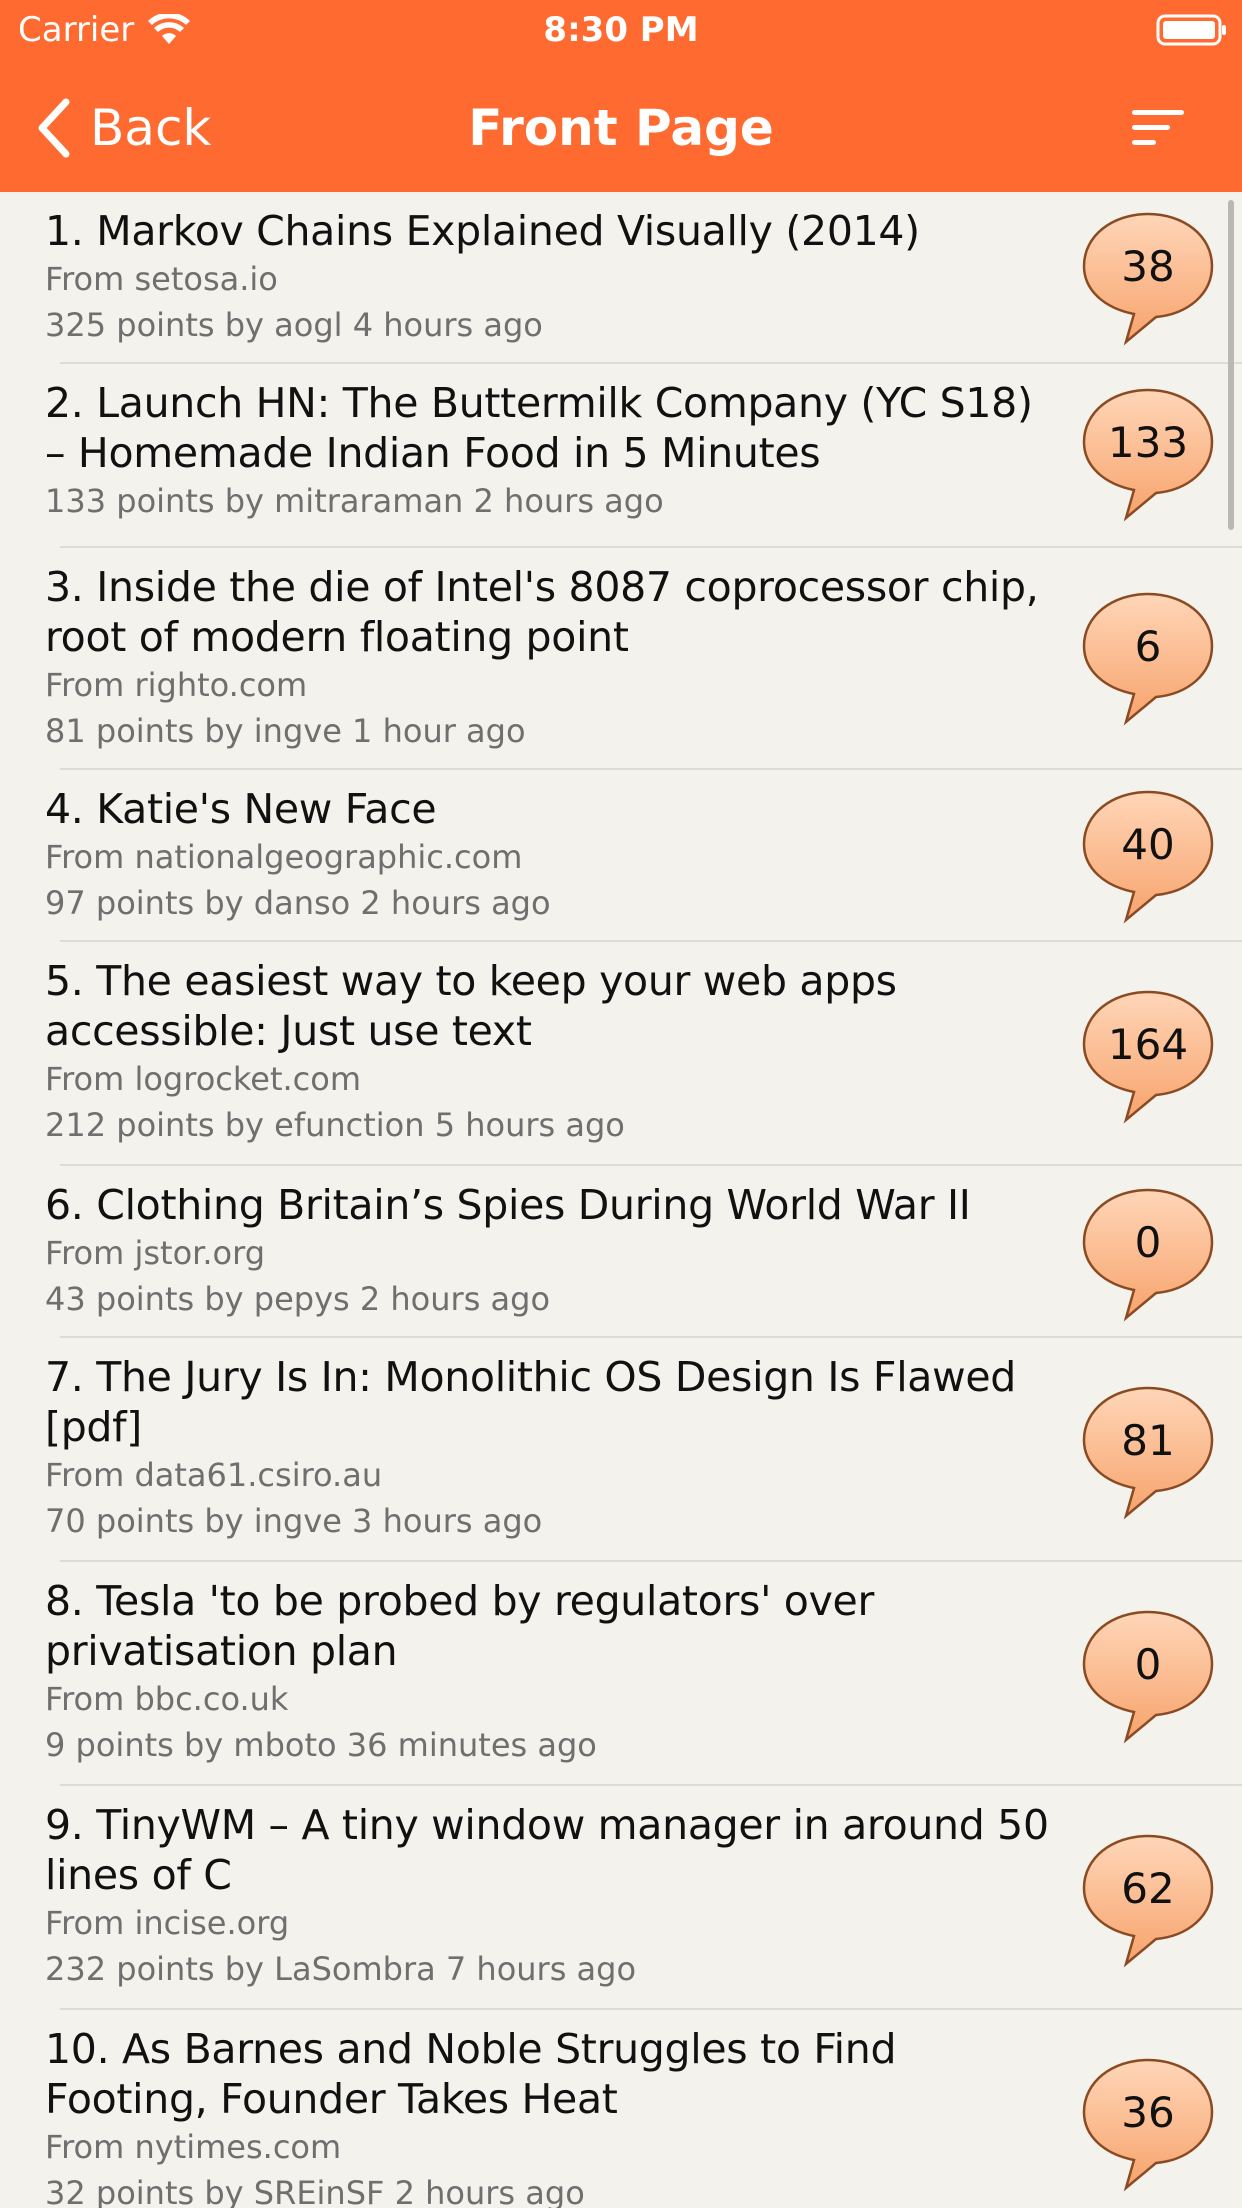  Describe the element at coordinates (315, 2191) in the screenshot. I see `story-meta: 32 points by SREinSF 2 hours ago` at that location.